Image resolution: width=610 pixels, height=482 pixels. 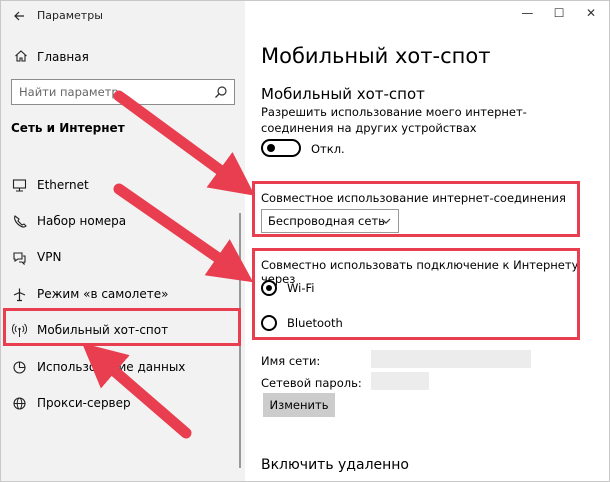 I want to click on back-arrow-icon, so click(x=19, y=16).